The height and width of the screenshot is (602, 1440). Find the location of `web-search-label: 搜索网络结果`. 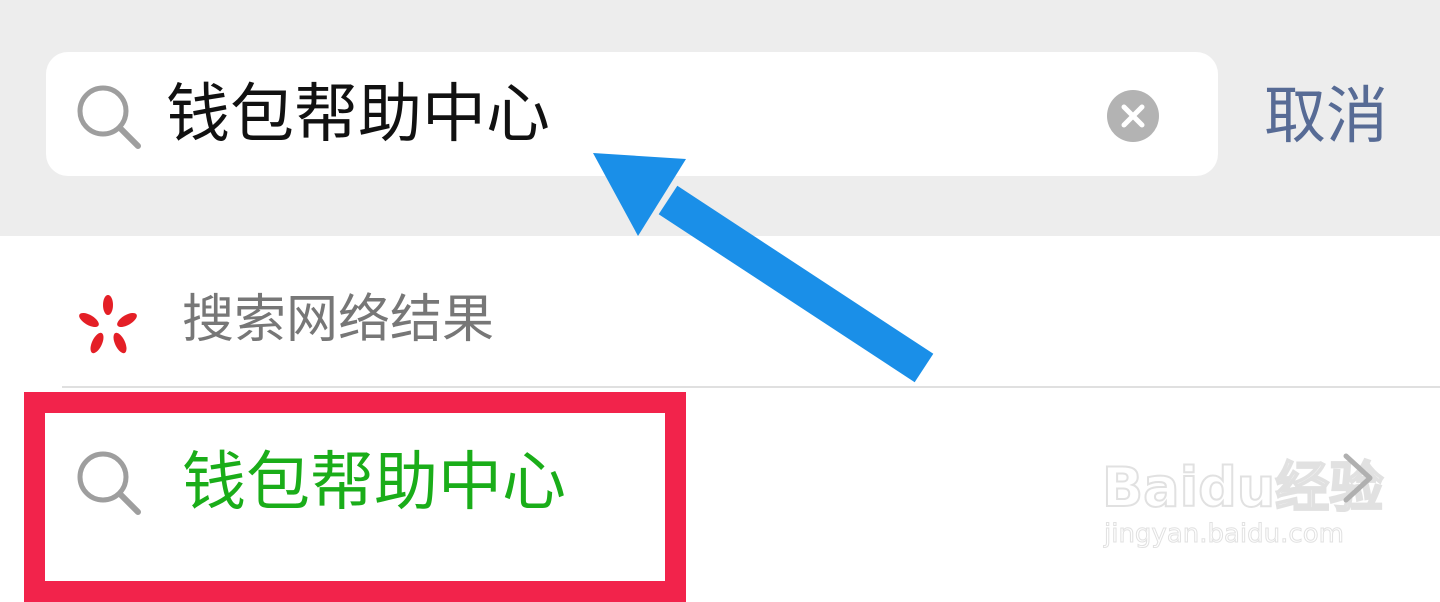

web-search-label: 搜索网络结果 is located at coordinates (338, 320).